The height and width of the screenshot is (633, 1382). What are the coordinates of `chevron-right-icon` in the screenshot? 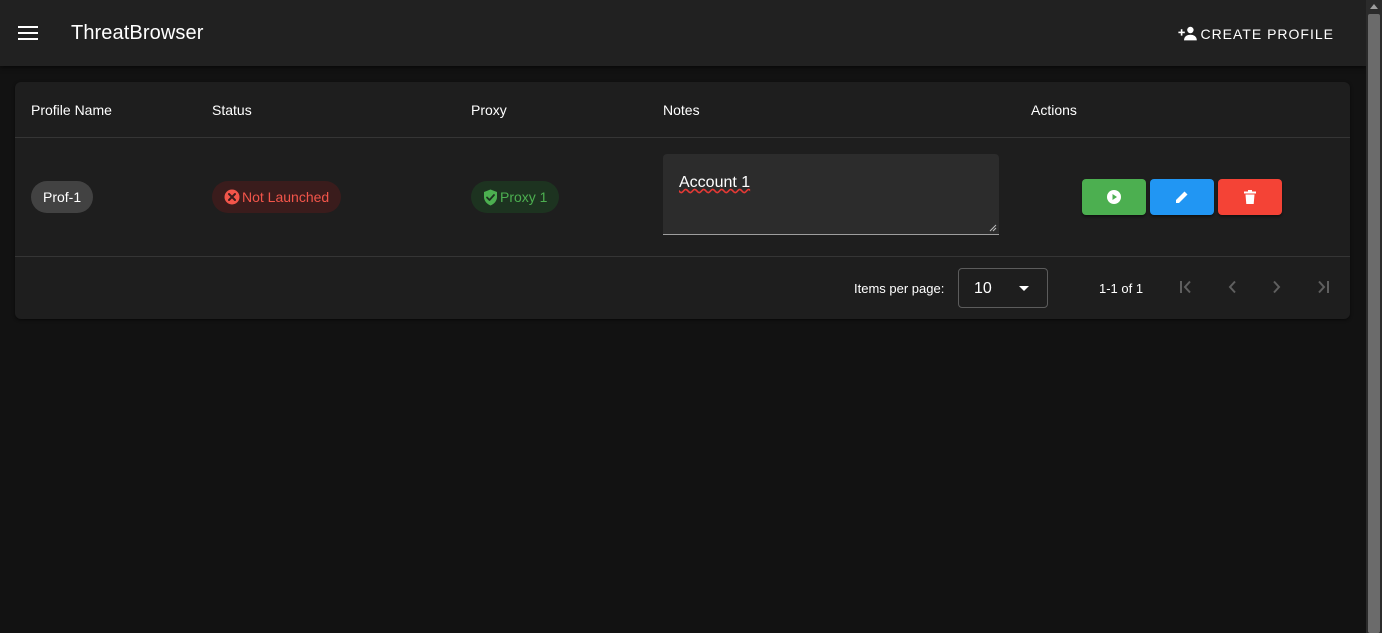 It's located at (1277, 287).